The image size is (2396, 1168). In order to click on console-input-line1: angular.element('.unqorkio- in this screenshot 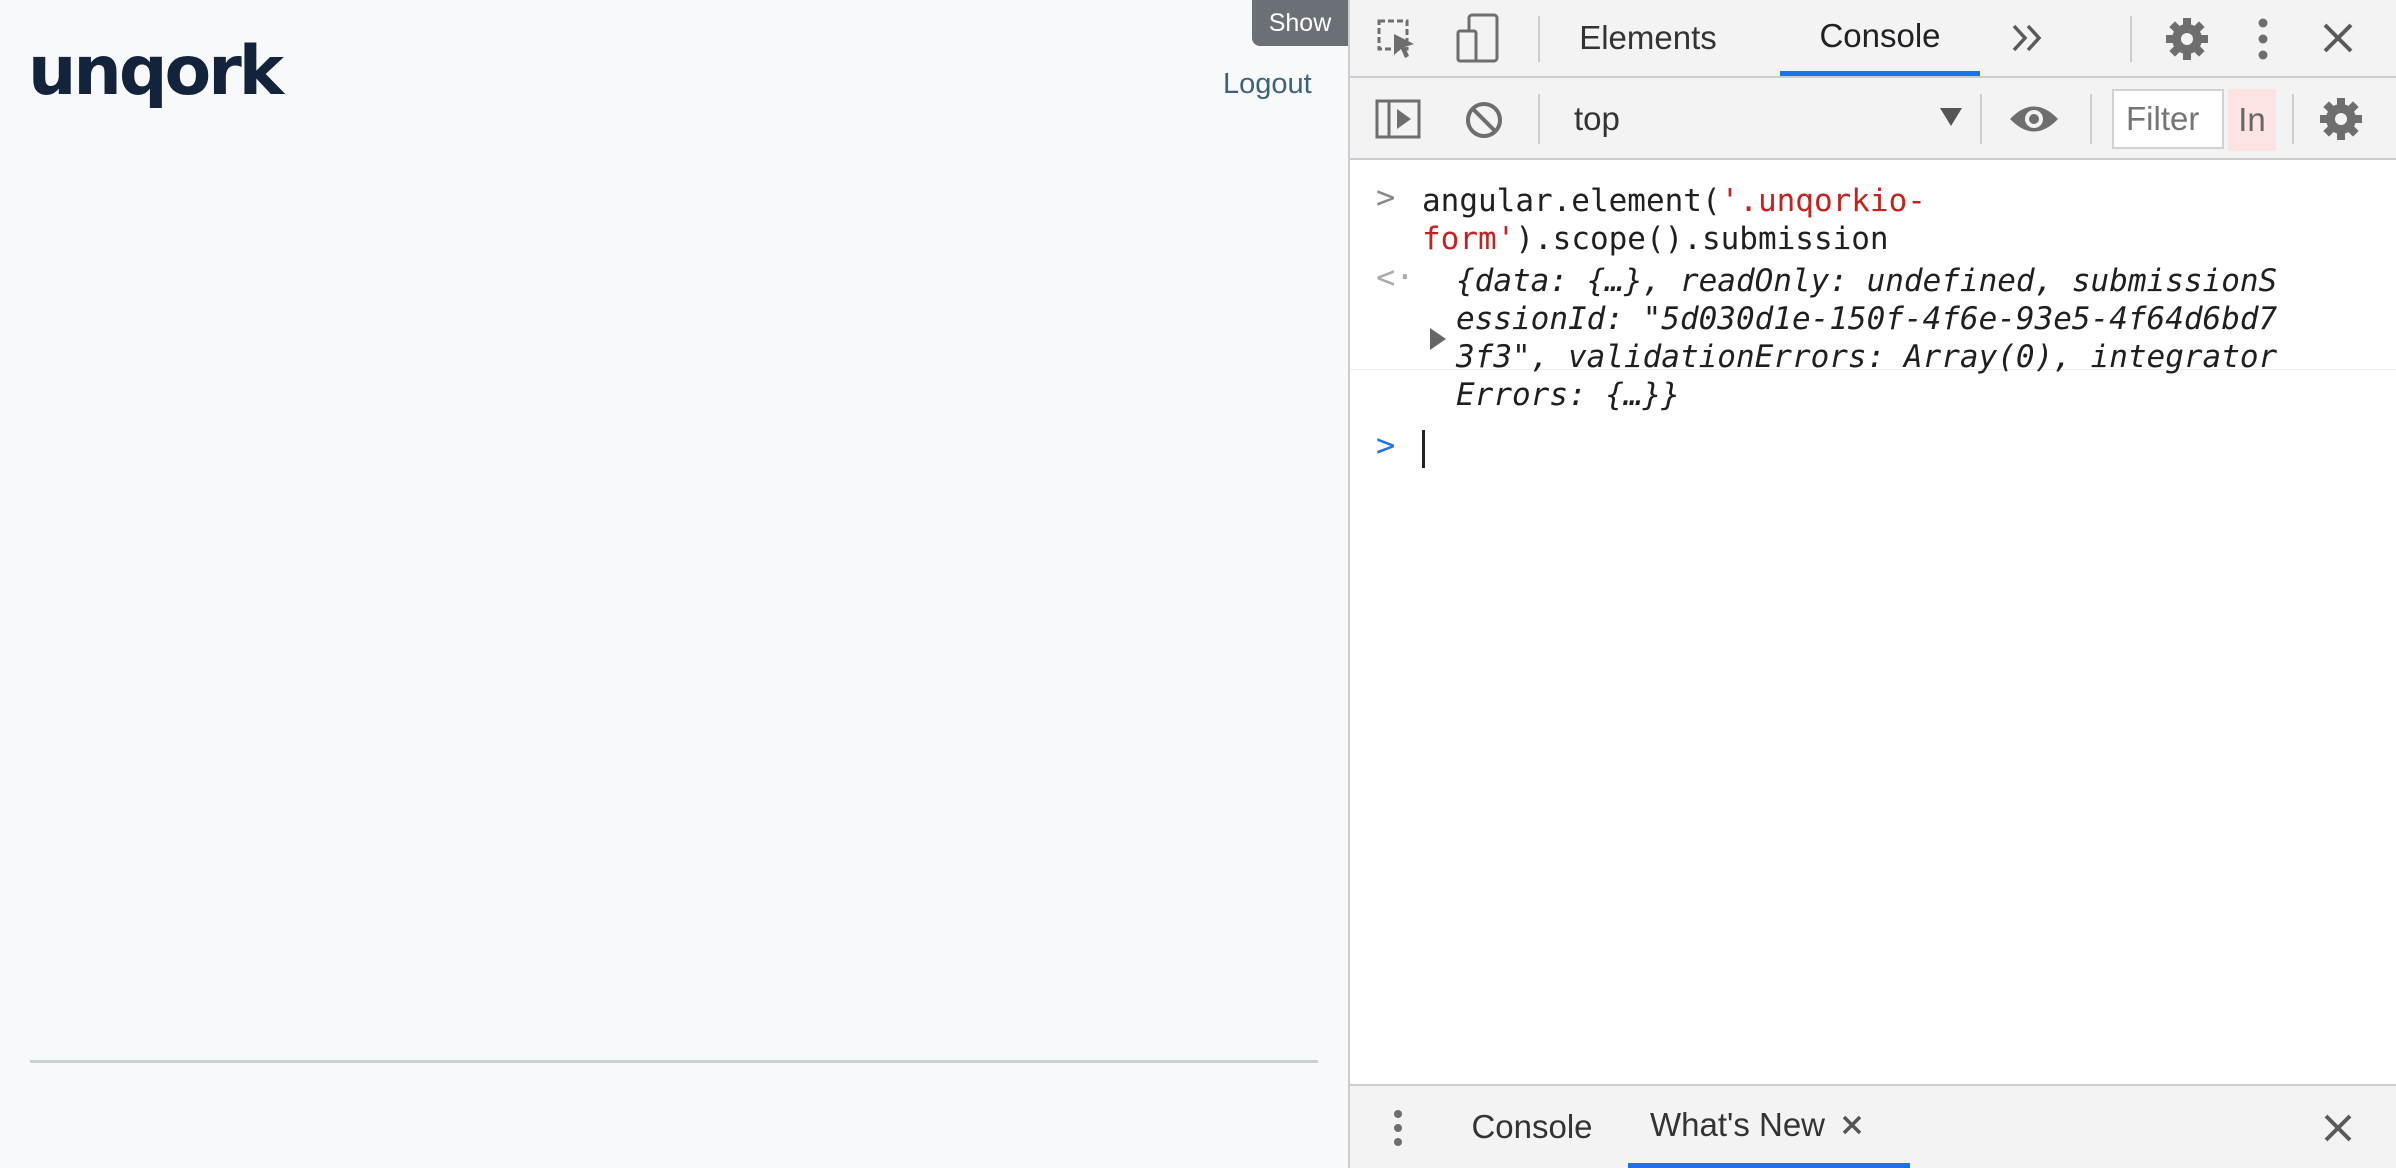, I will do `click(1674, 201)`.